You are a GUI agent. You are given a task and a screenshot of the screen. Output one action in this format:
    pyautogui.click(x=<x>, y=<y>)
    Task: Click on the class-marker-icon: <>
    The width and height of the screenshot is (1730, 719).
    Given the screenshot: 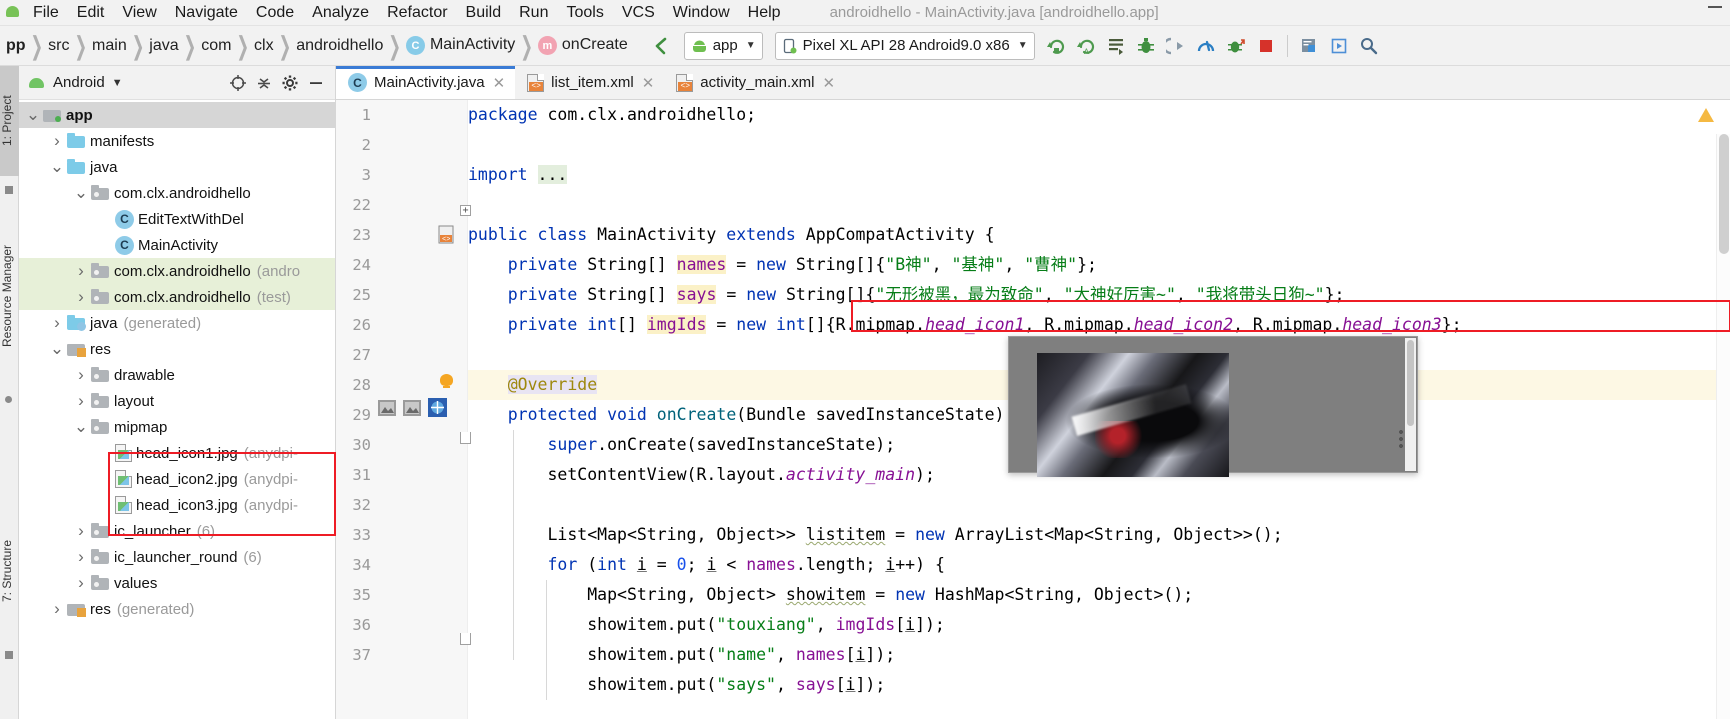 What is the action you would take?
    pyautogui.click(x=447, y=236)
    